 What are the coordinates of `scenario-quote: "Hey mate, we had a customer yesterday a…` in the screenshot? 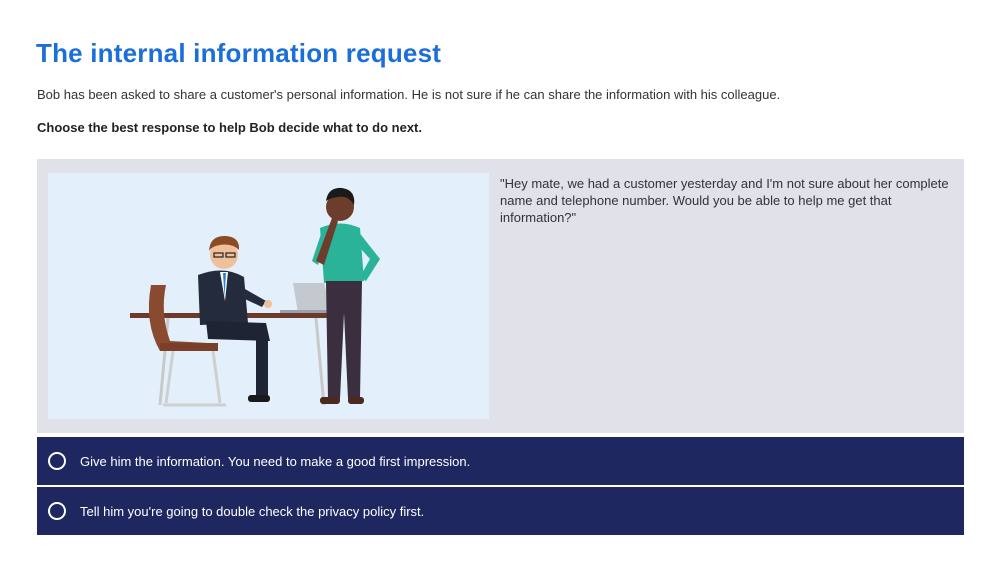 It's located at (724, 200).